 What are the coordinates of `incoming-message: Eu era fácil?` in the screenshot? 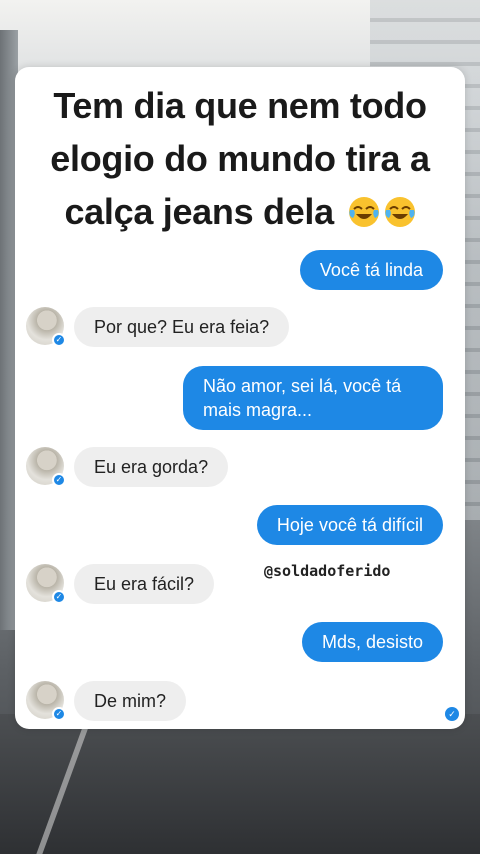 It's located at (144, 584).